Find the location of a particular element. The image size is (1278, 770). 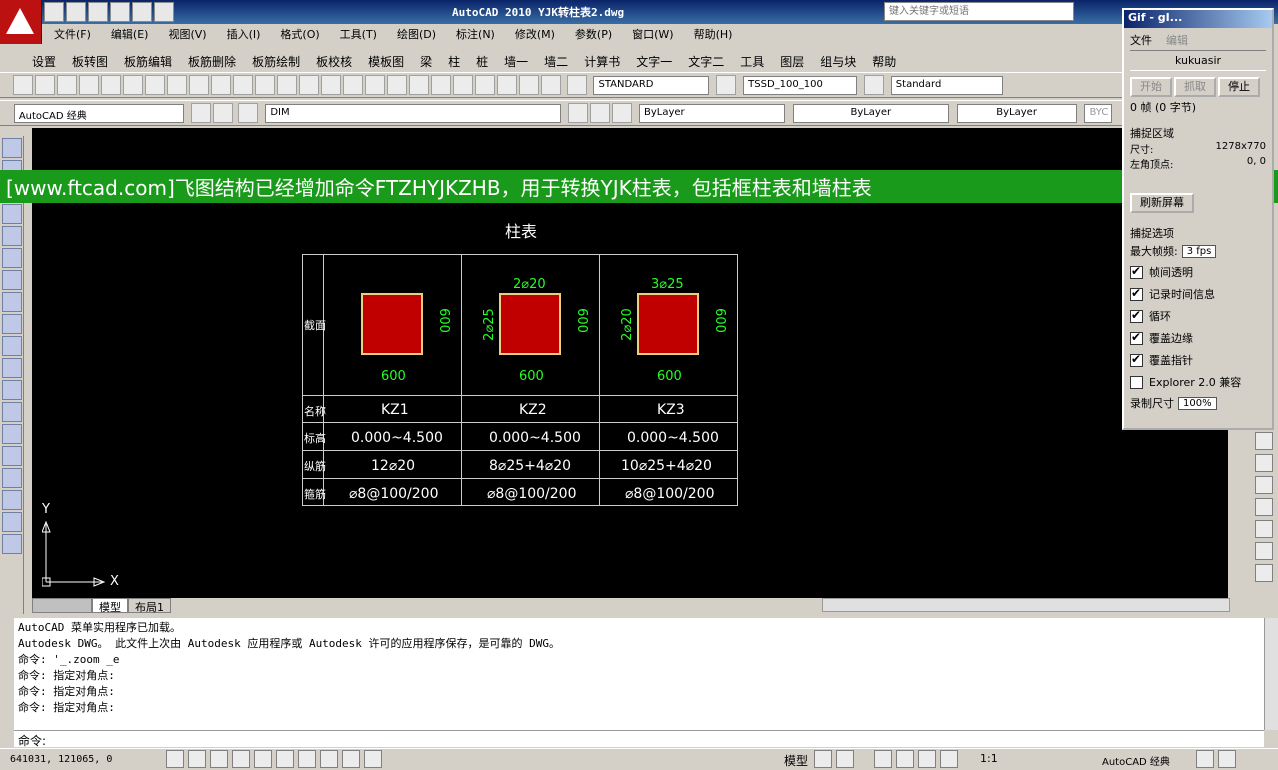

plugin-menu-item: 桩 is located at coordinates (482, 61).